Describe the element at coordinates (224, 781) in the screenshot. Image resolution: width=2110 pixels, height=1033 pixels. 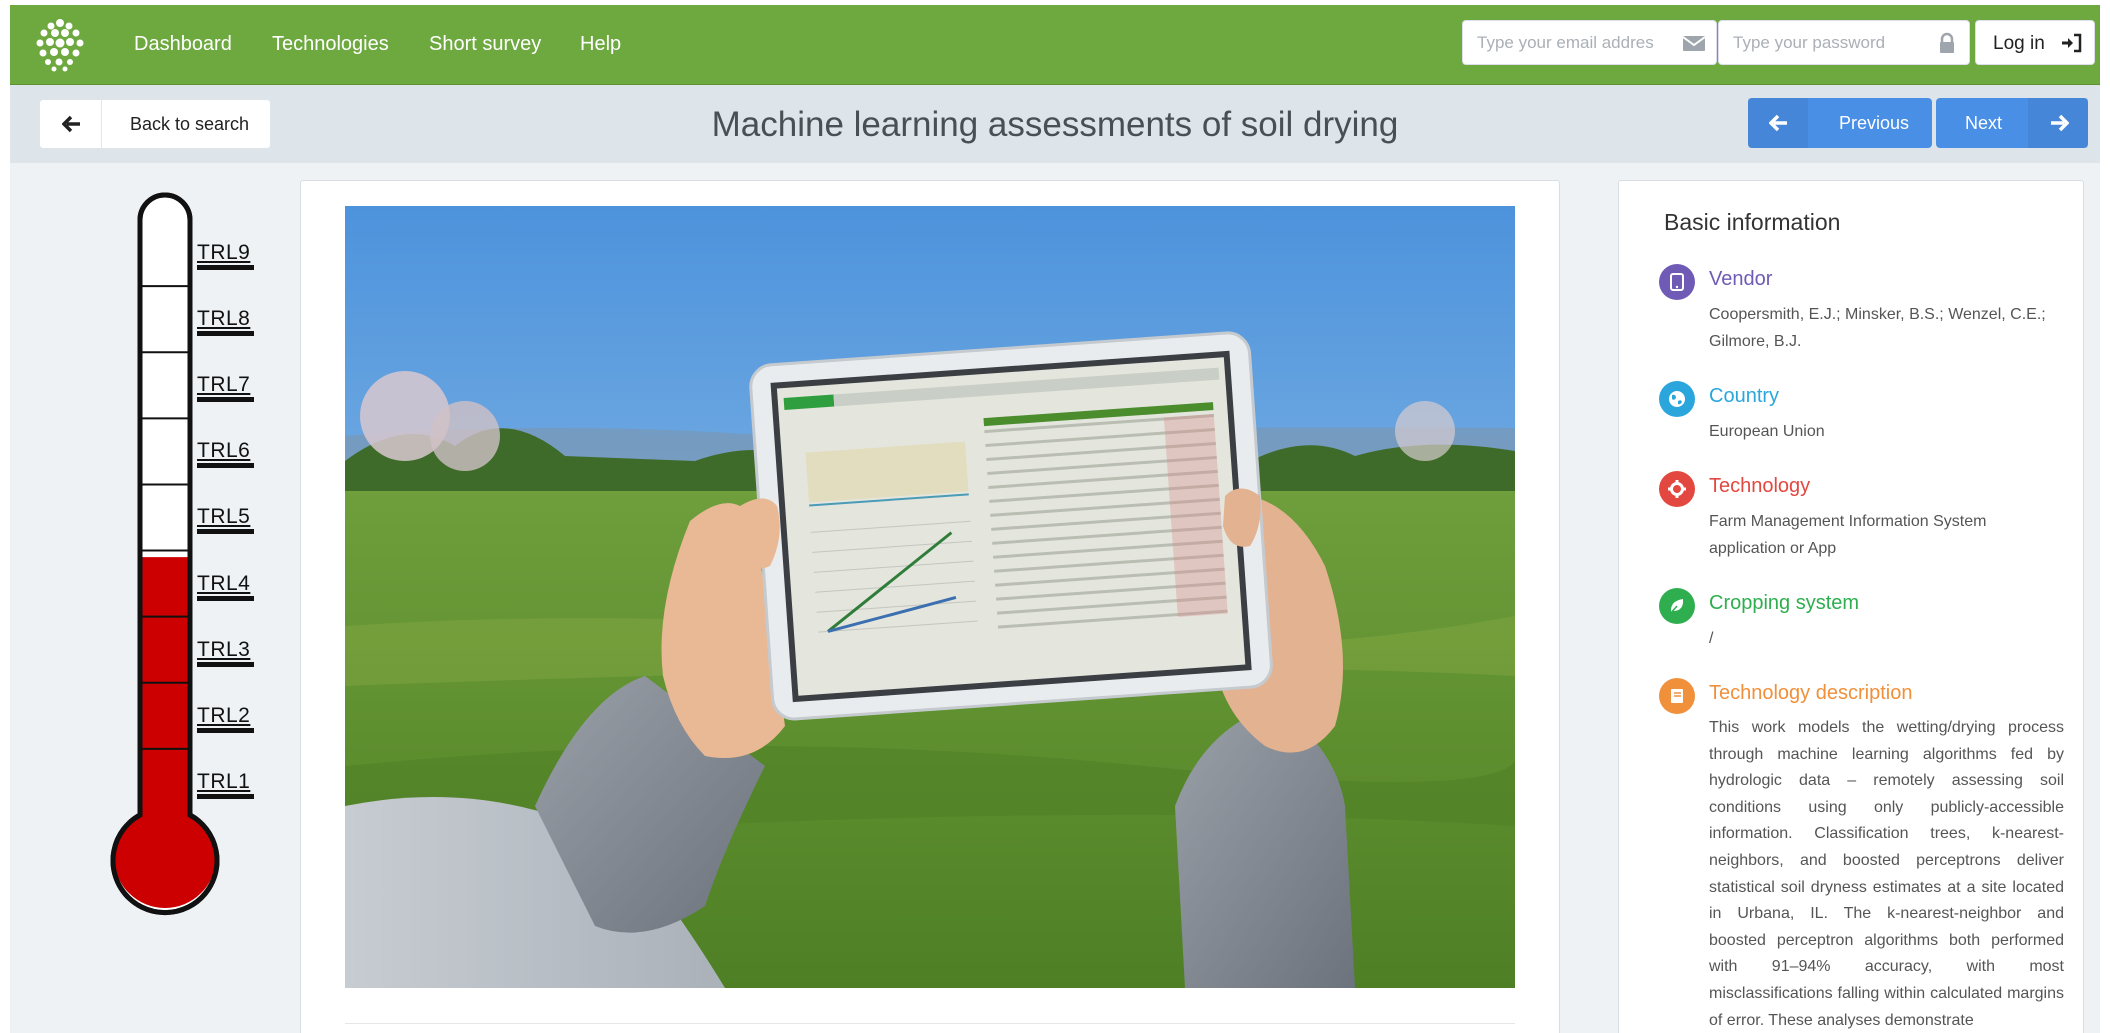
I see `trl-label-trl1: TRL1` at that location.